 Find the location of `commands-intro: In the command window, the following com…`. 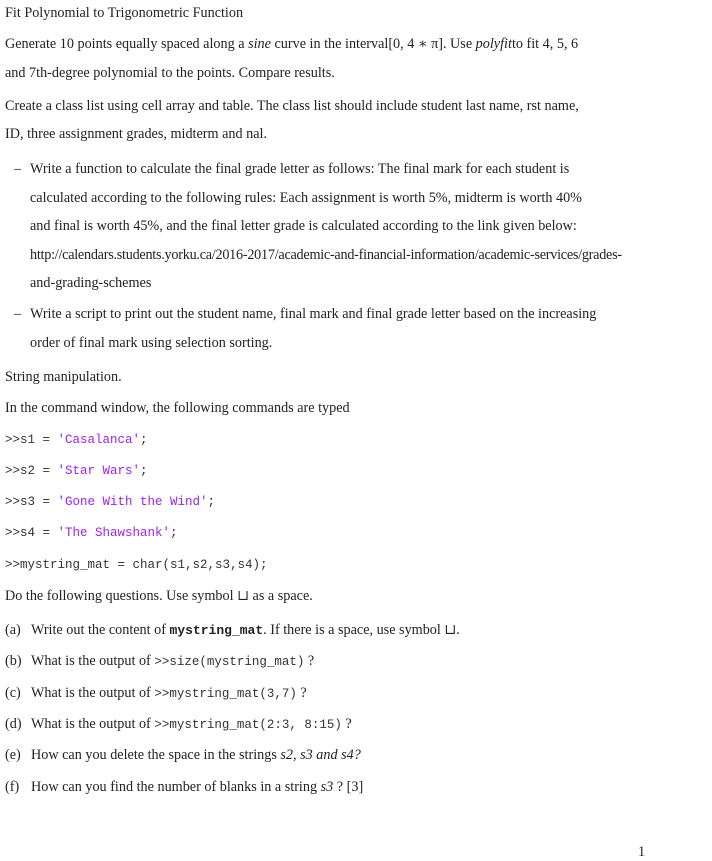

commands-intro: In the command window, the following com… is located at coordinates (177, 408).